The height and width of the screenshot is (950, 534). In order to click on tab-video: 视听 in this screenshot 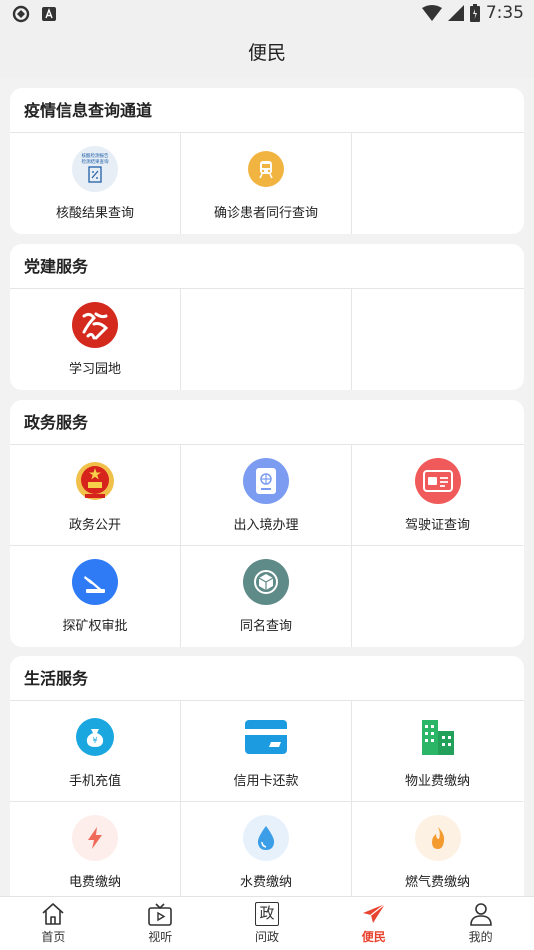, I will do `click(160, 923)`.